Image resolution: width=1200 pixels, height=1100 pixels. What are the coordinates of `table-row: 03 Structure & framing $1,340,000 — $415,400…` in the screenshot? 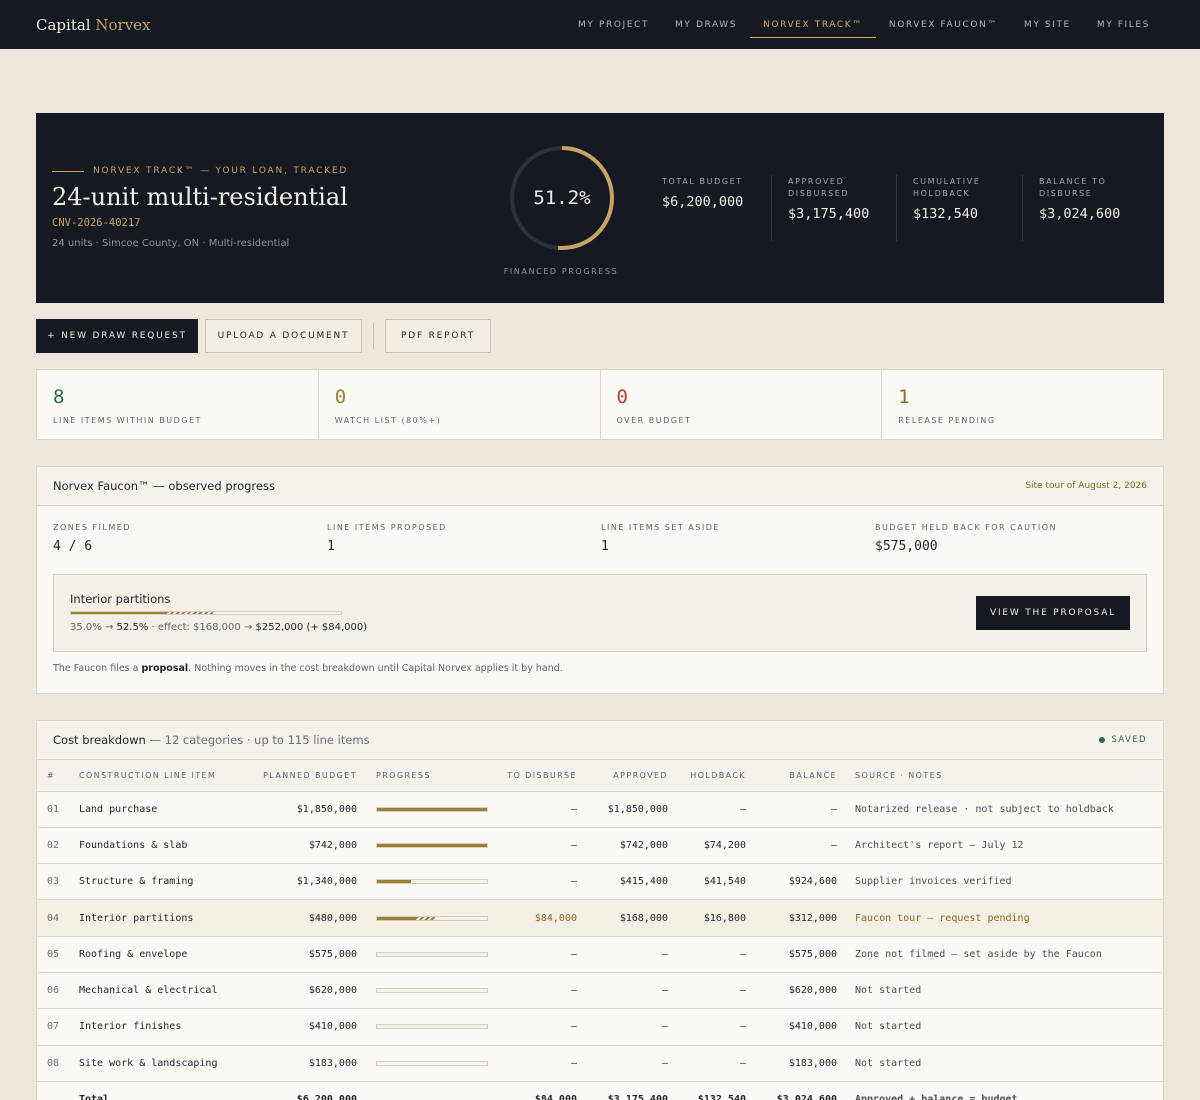 It's located at (600, 882).